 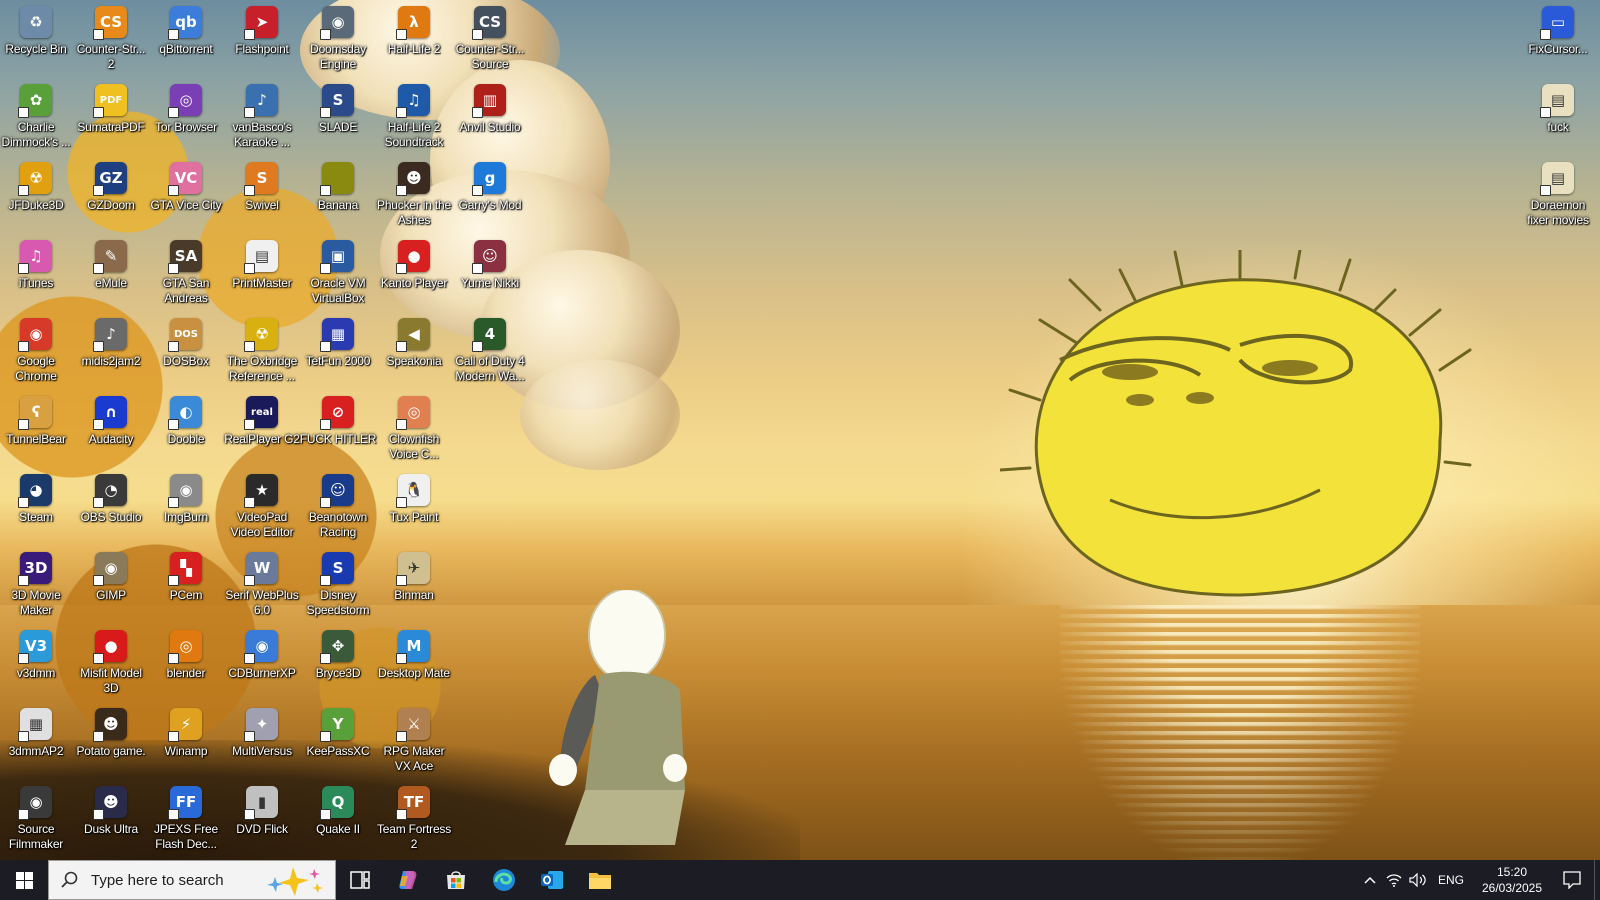 I want to click on microsoft-store-icon, so click(x=456, y=880).